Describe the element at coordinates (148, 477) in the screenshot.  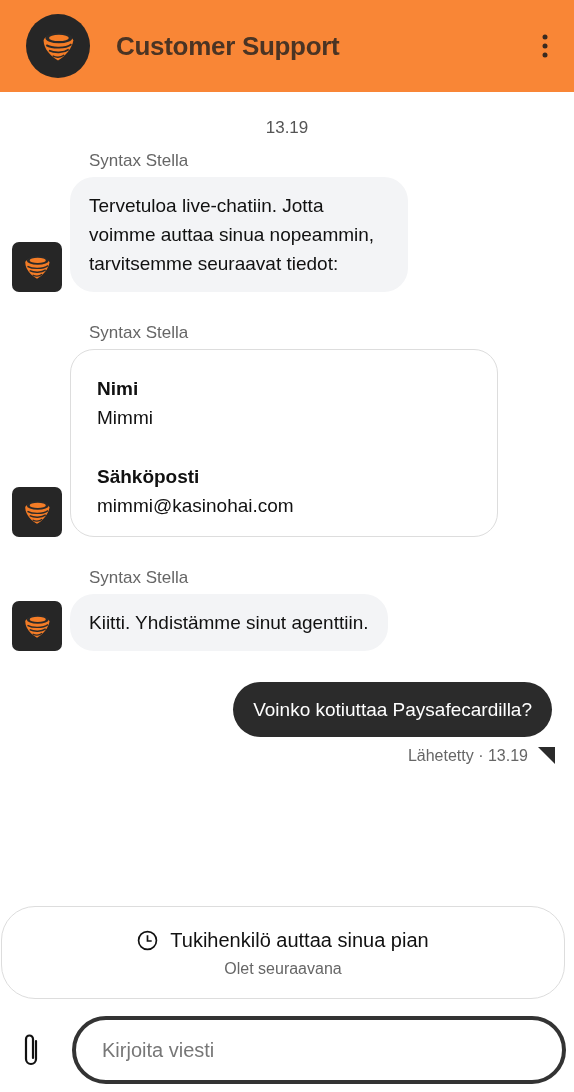
I see `field-label: Sähköposti` at that location.